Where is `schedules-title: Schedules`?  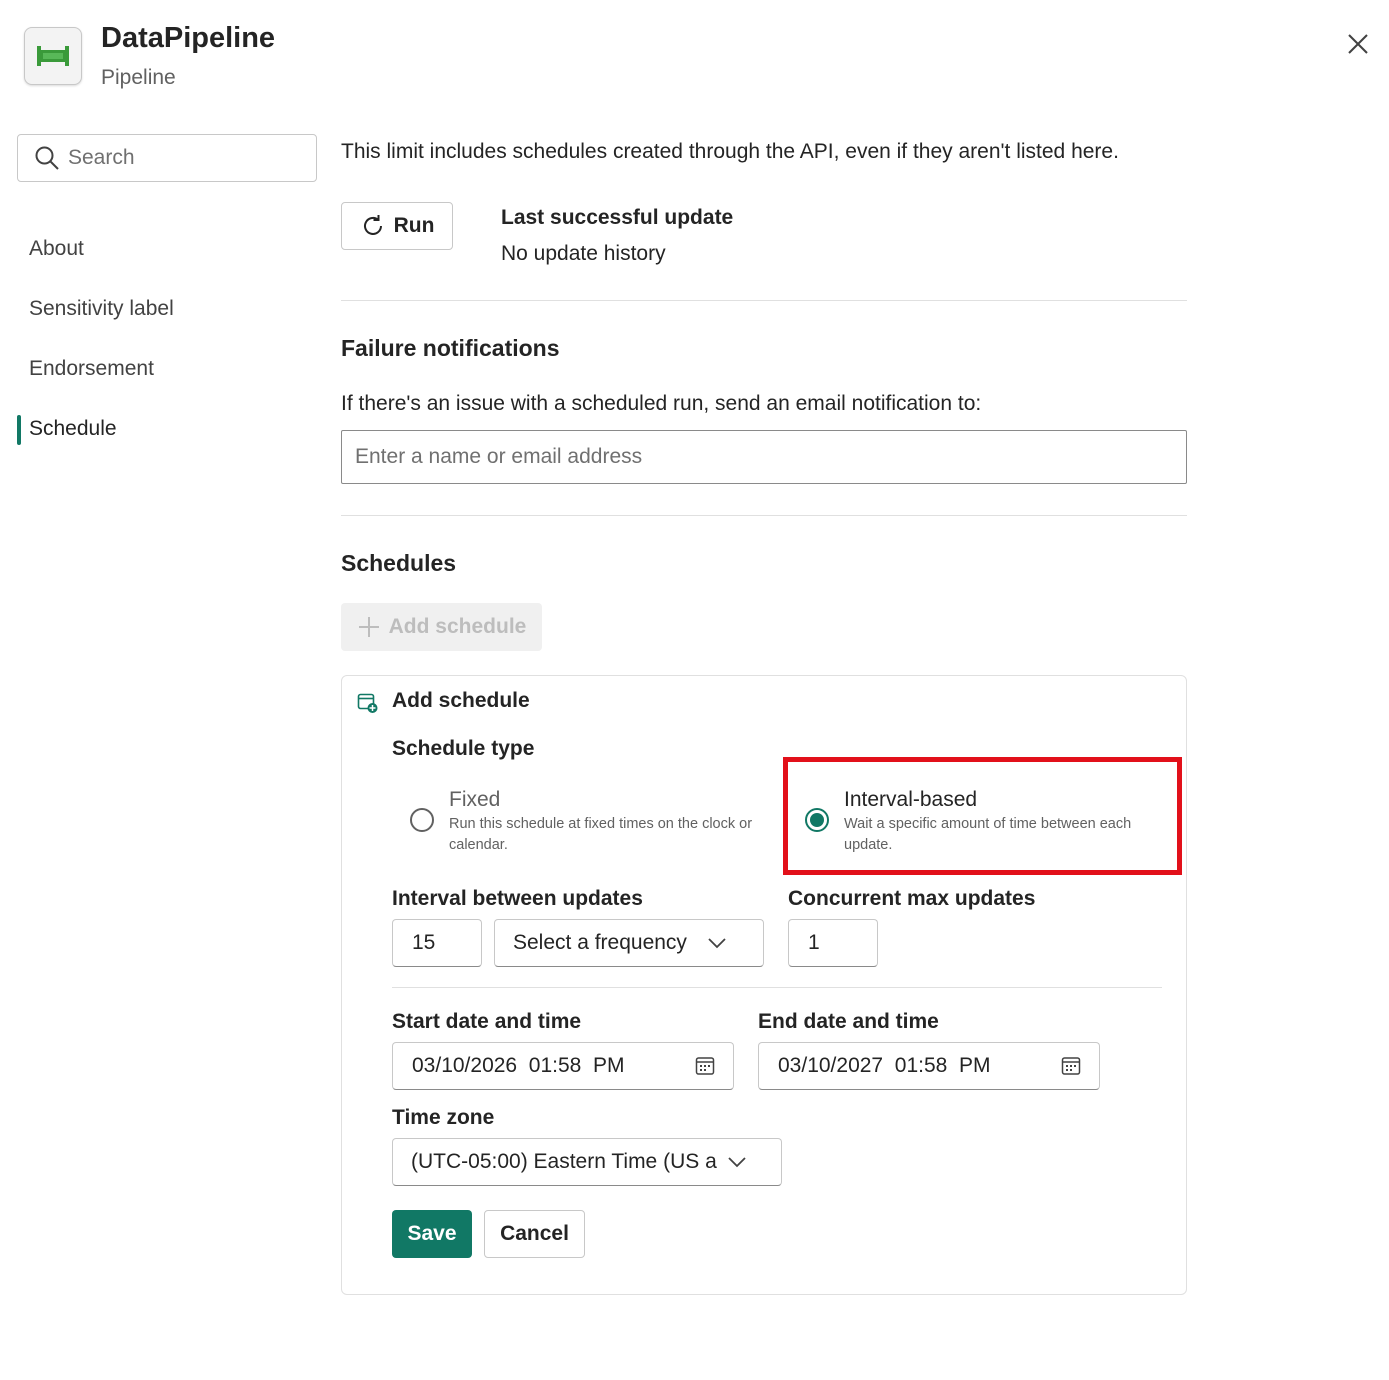 schedules-title: Schedules is located at coordinates (399, 563).